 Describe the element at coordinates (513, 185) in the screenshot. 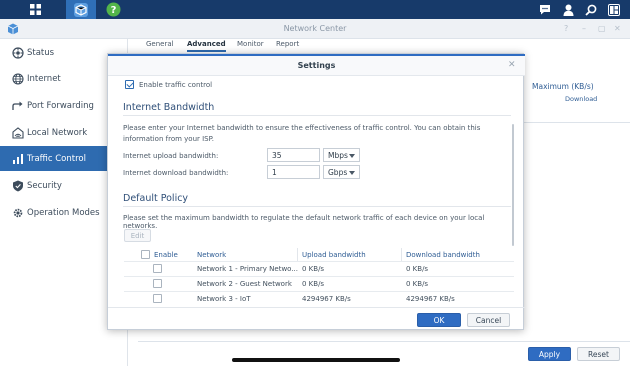

I see `scrollbar` at that location.